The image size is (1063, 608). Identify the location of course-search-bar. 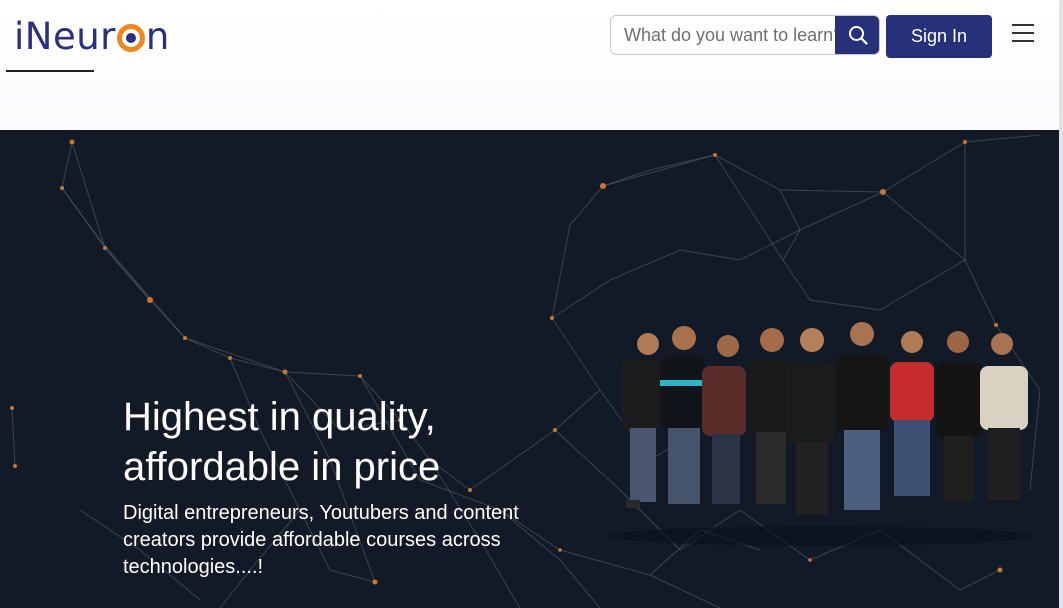
(745, 35).